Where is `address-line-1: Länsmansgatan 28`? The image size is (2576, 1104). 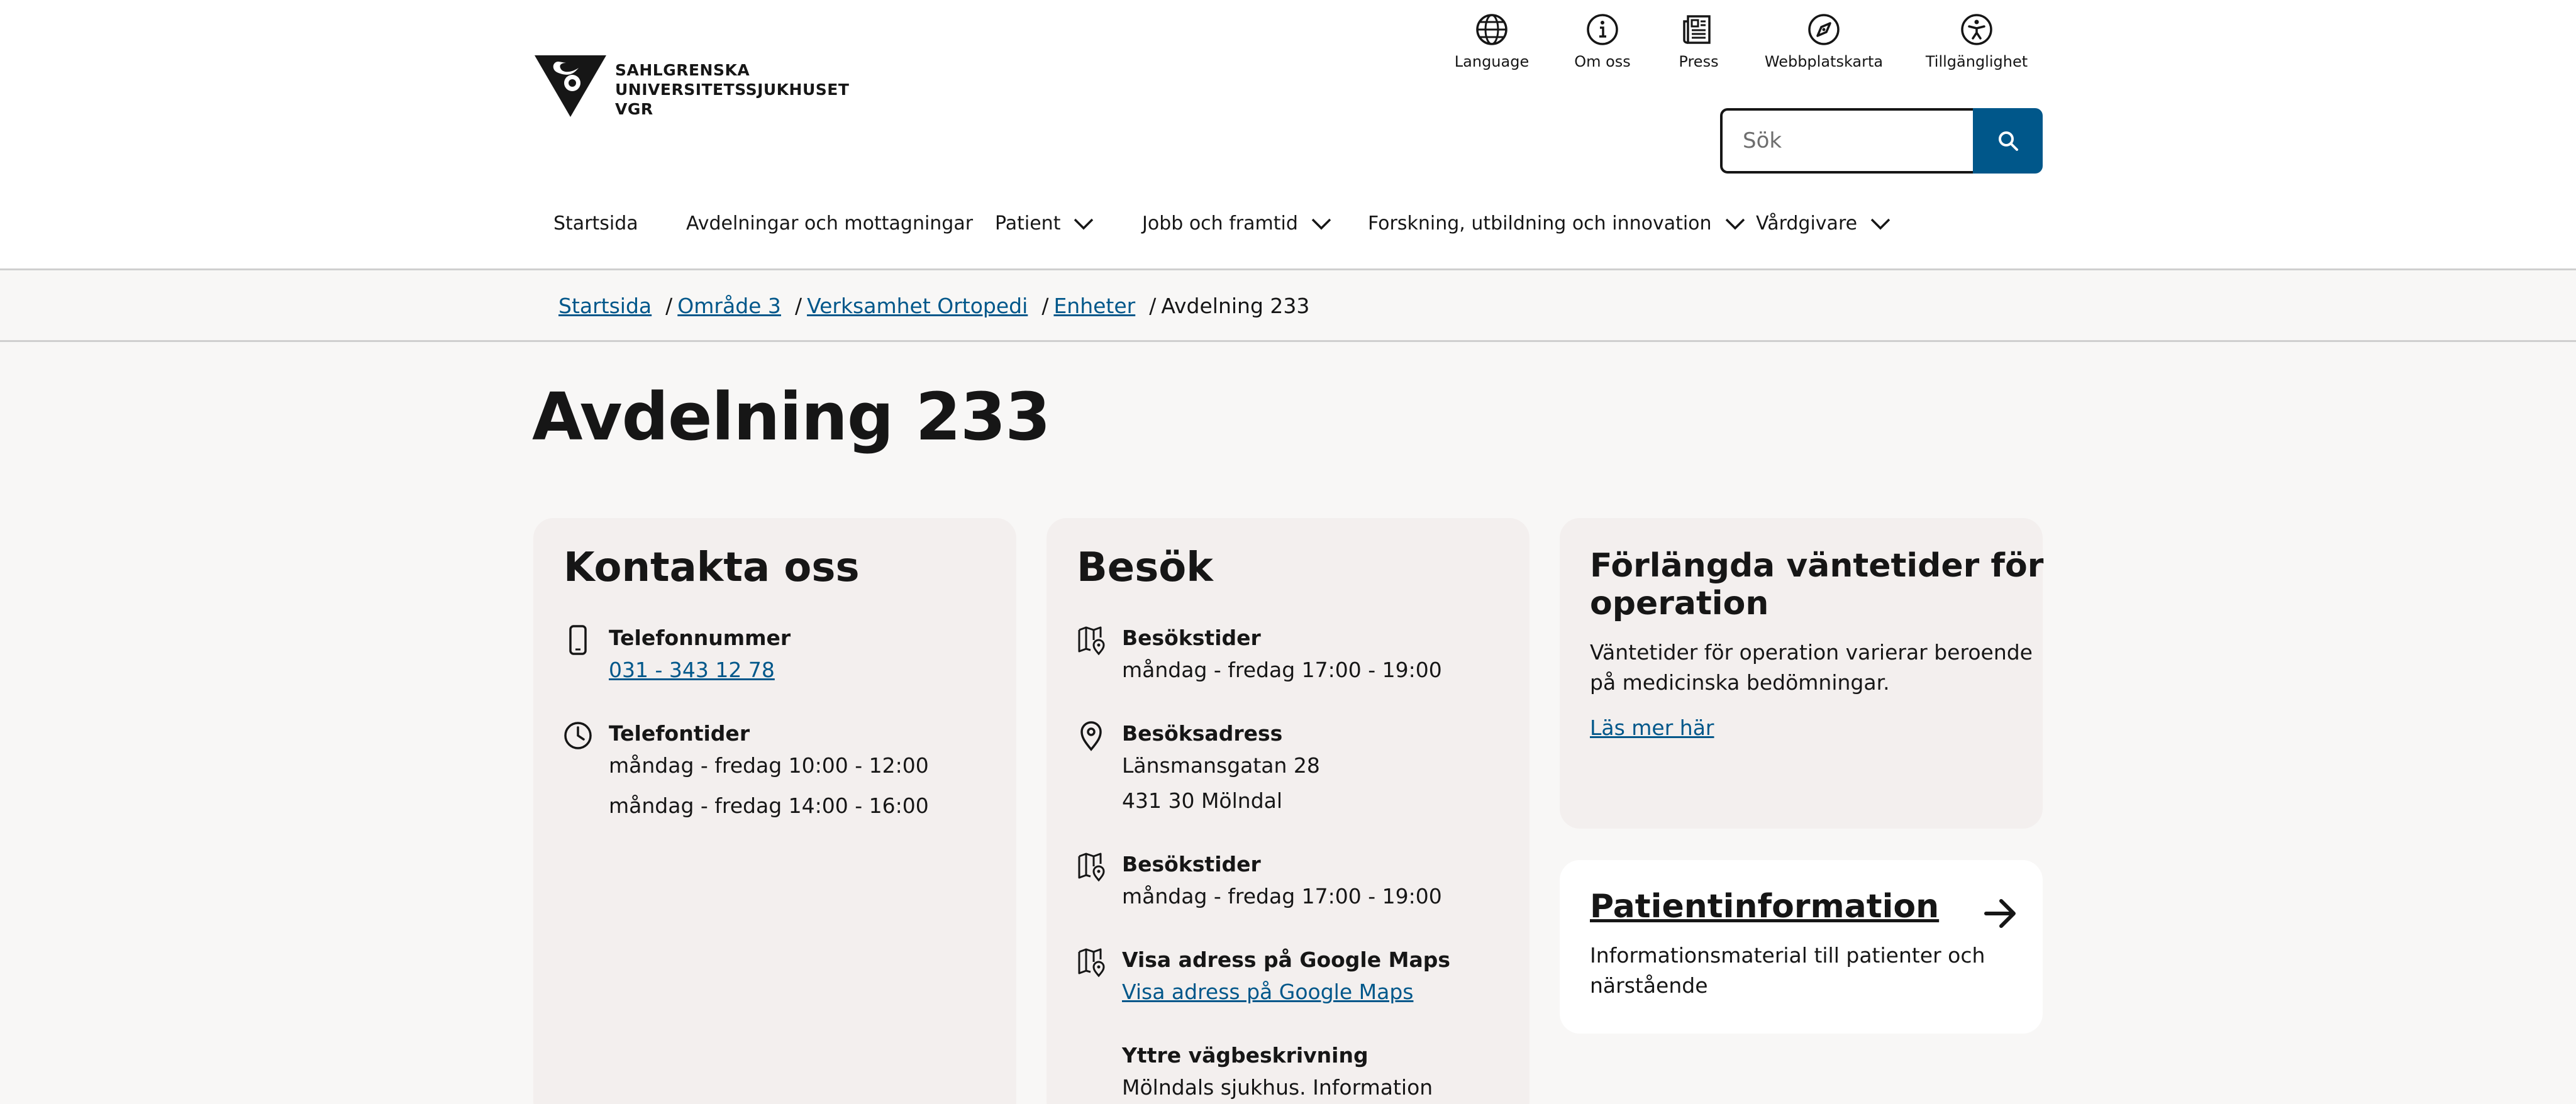
address-line-1: Länsmansgatan 28 is located at coordinates (1221, 765).